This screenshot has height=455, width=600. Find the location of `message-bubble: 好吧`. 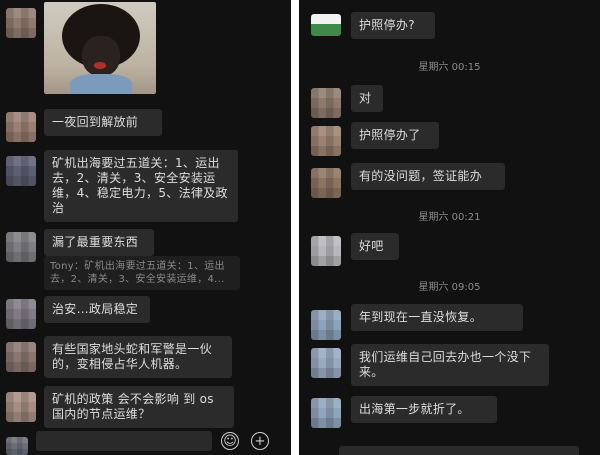

message-bubble: 好吧 is located at coordinates (375, 246).